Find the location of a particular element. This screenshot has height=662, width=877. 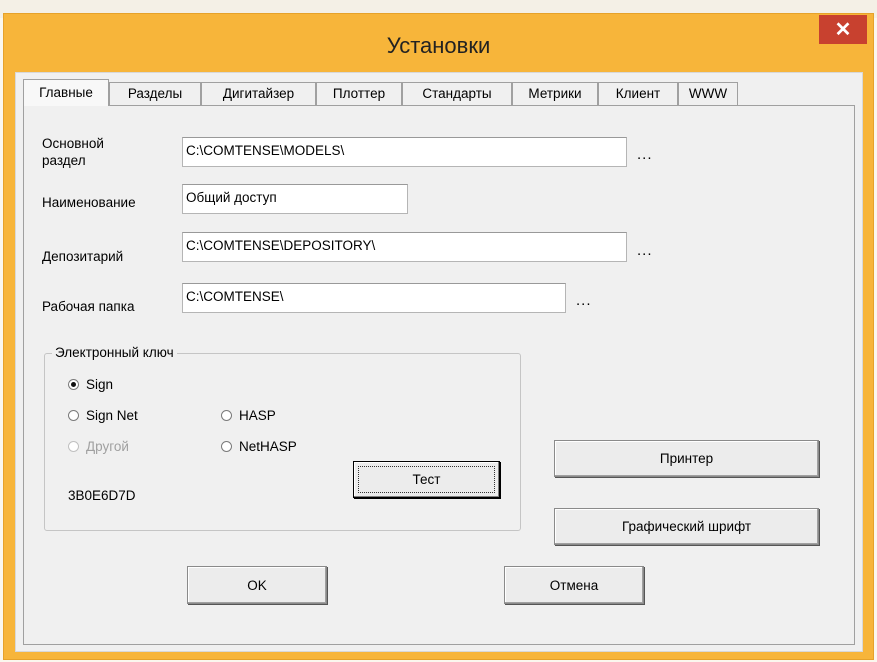

test-button-label: Тест is located at coordinates (426, 479).